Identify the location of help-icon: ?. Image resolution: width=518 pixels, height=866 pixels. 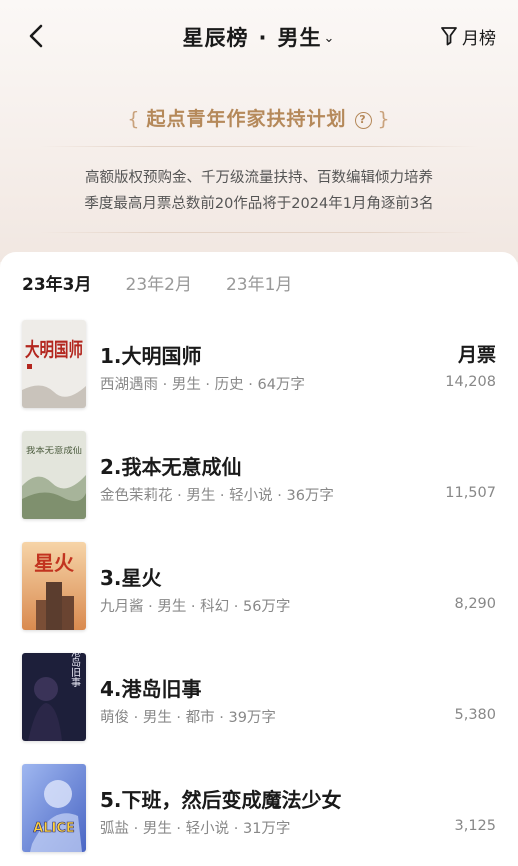
(363, 120).